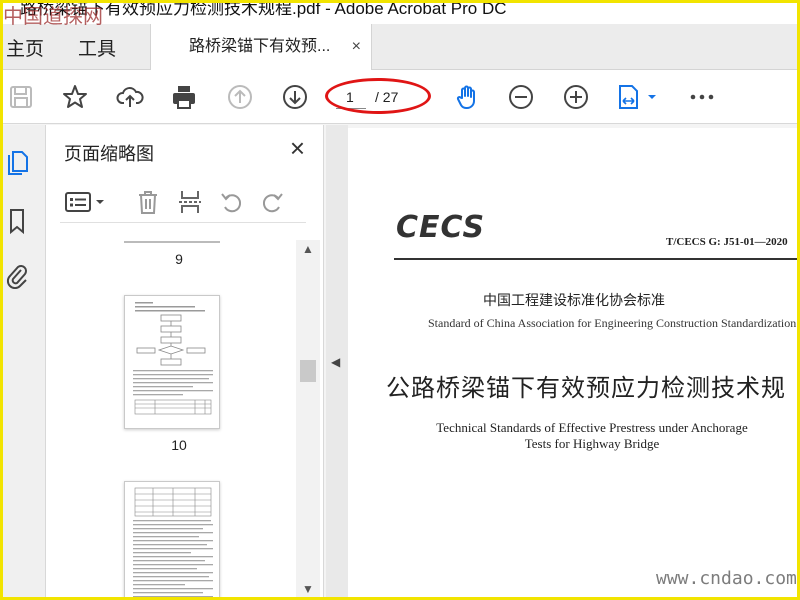 The image size is (800, 600). Describe the element at coordinates (726, 578) in the screenshot. I see `watermark-bottom-right: www.cndao.com` at that location.